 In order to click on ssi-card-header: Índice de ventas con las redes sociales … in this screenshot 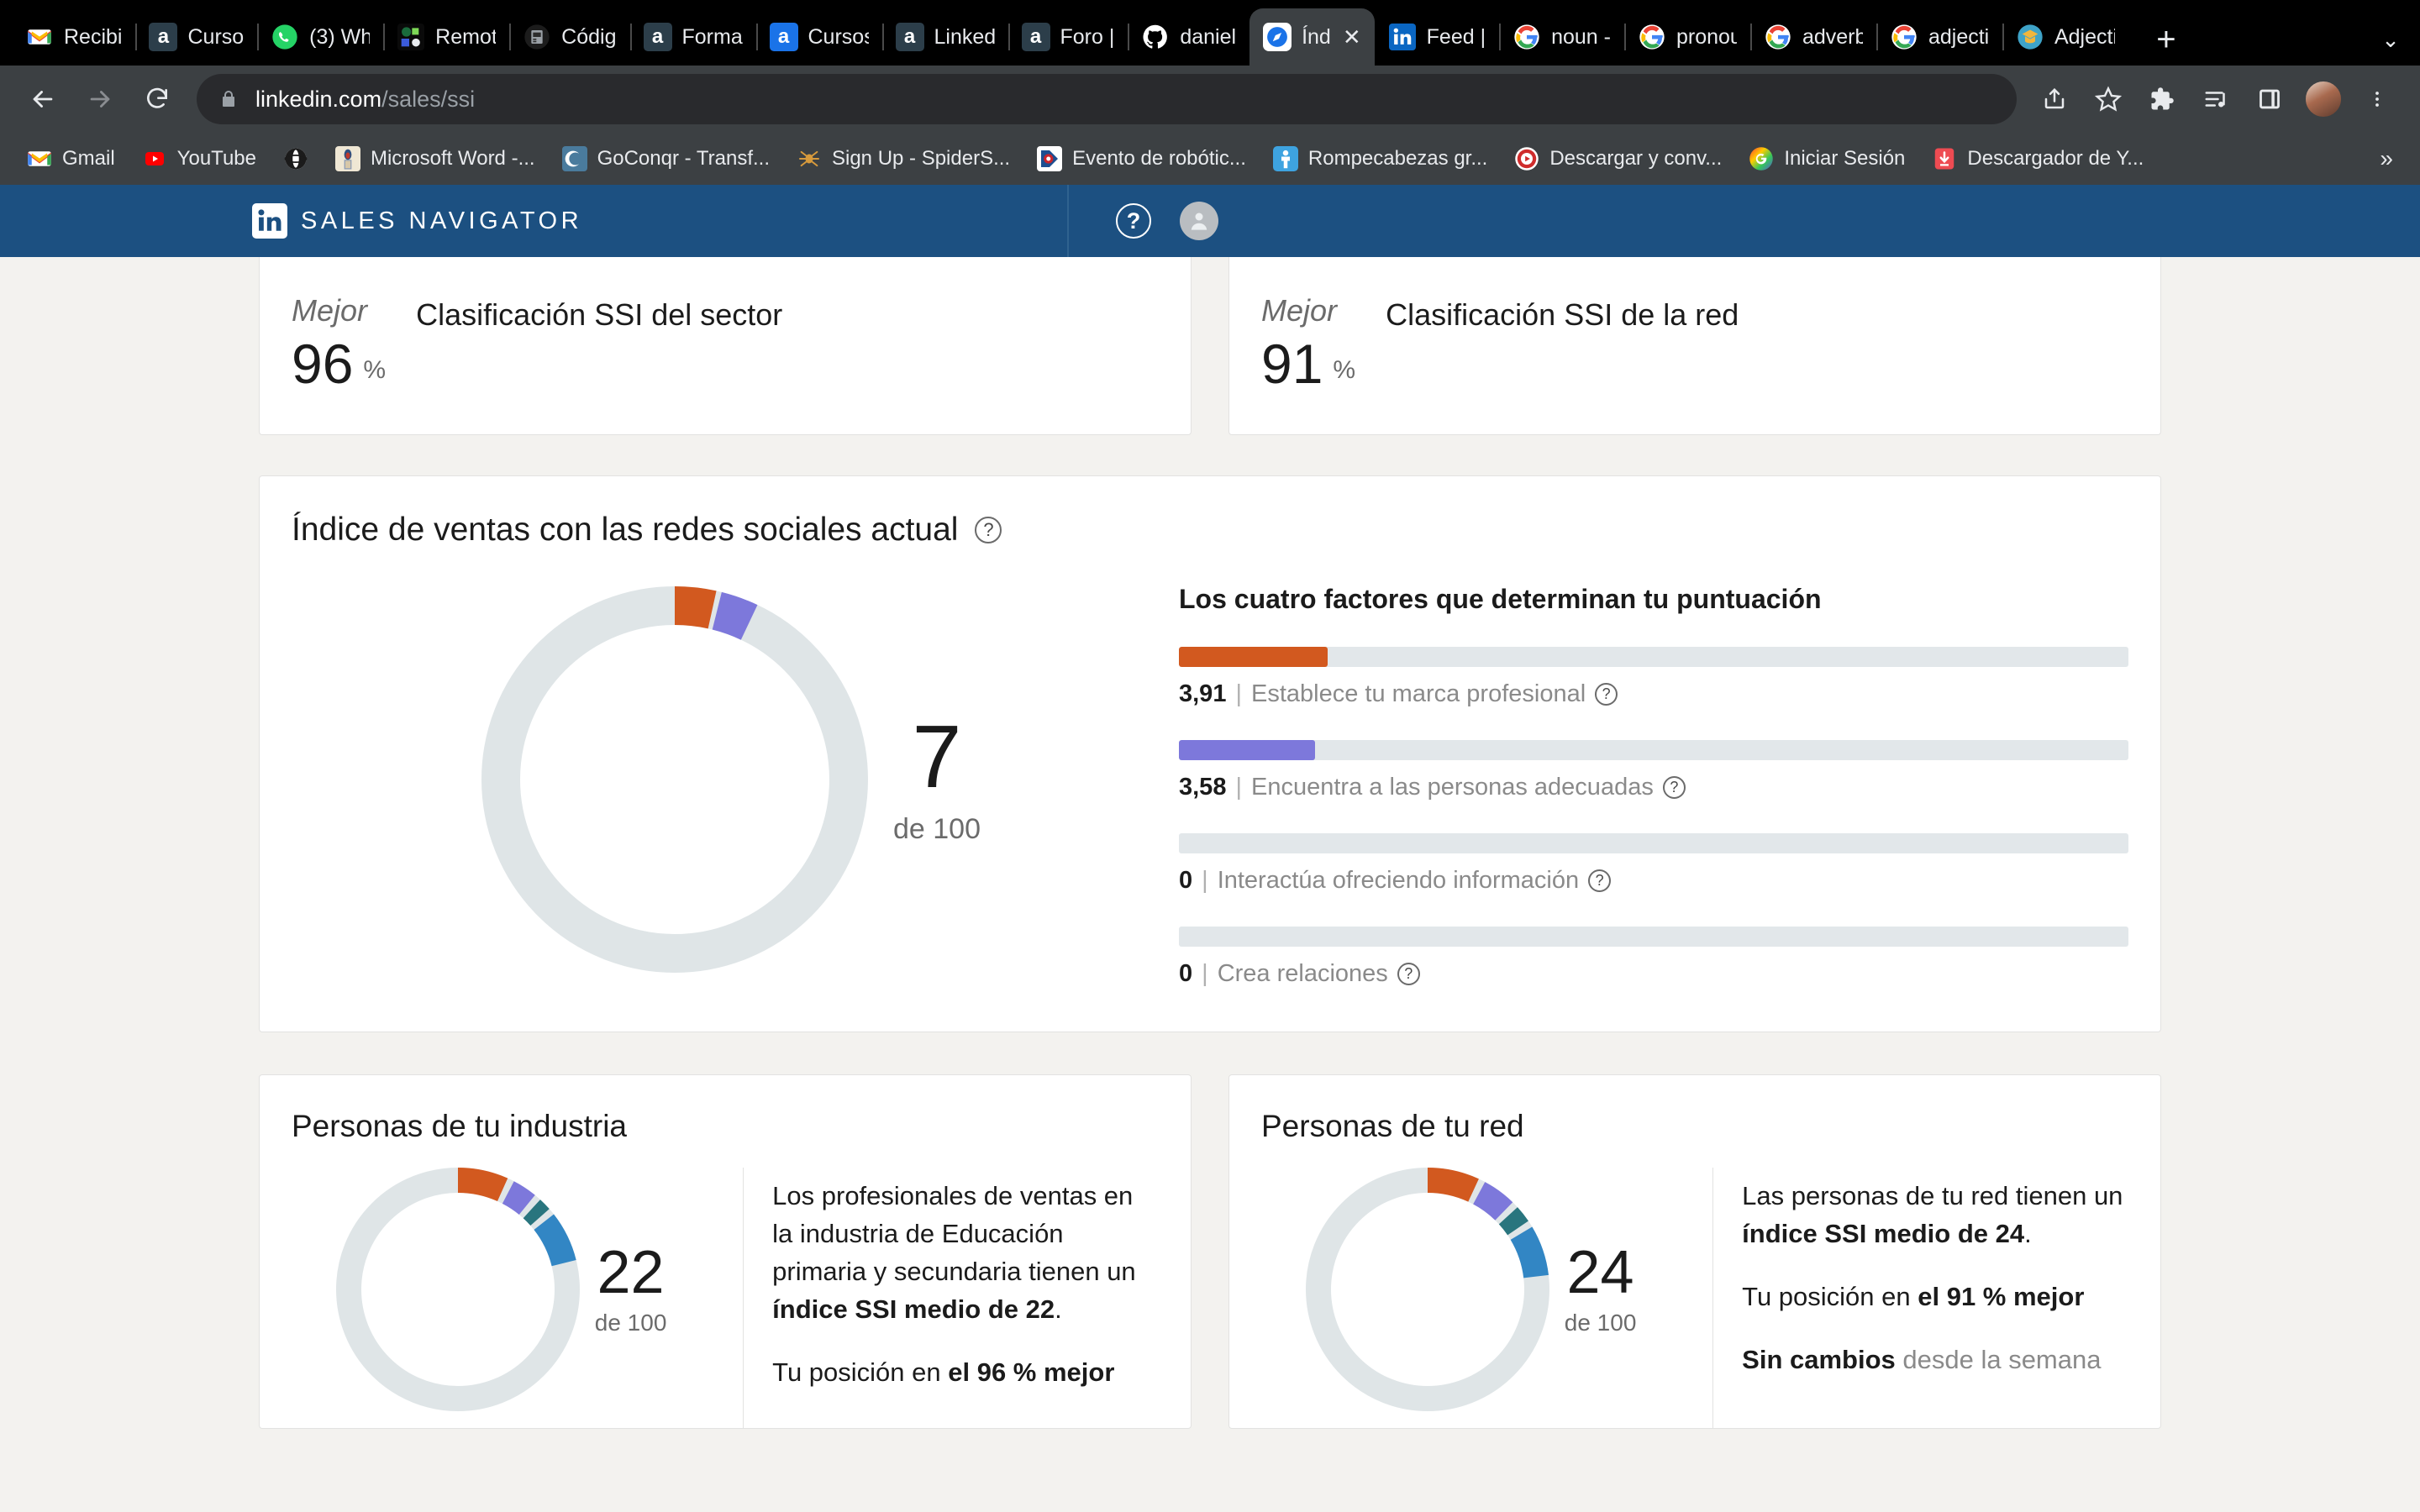, I will do `click(1210, 530)`.